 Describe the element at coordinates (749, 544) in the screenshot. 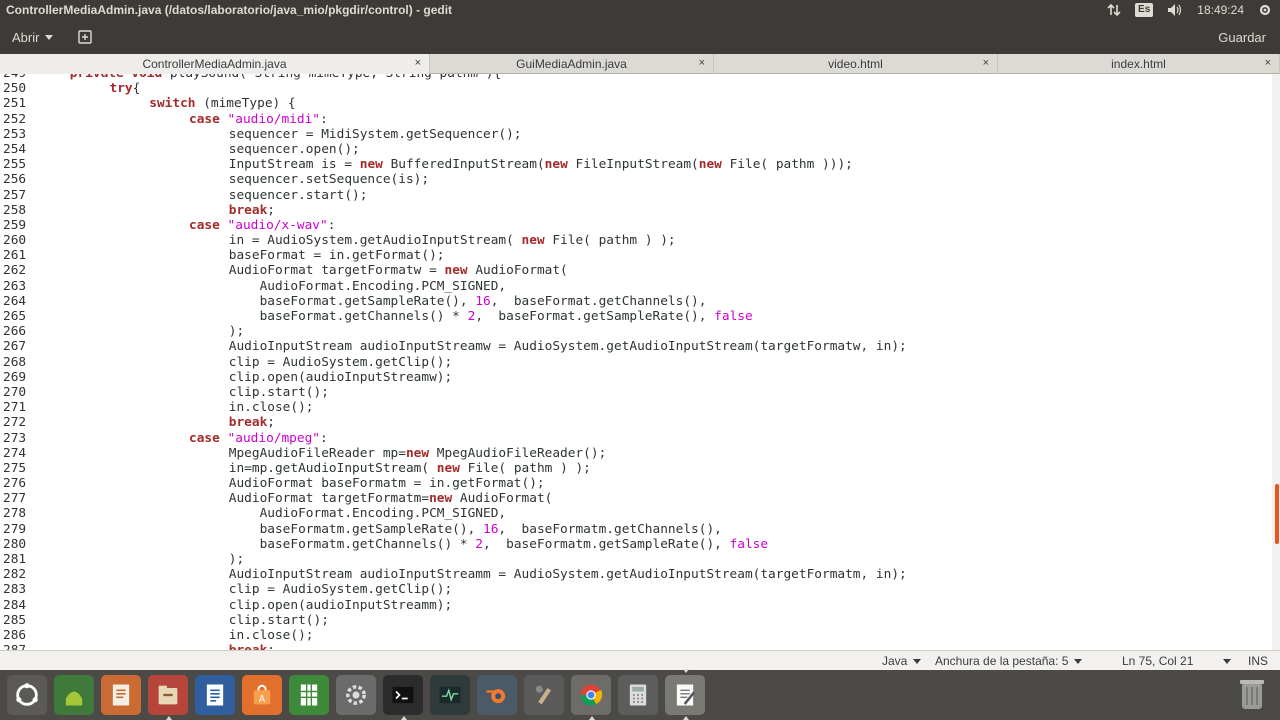

I see `literal-token: false` at that location.